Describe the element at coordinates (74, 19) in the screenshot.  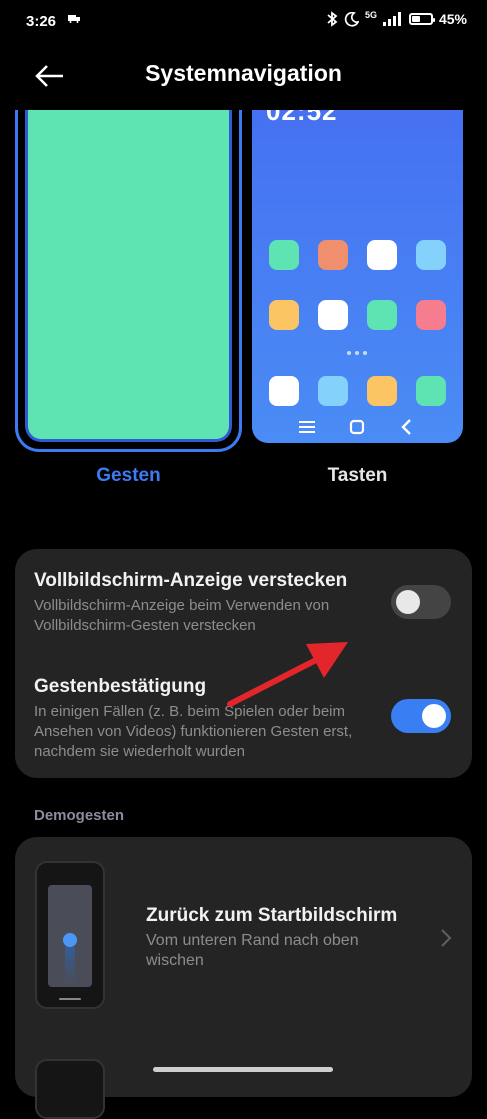
I see `truck-icon` at that location.